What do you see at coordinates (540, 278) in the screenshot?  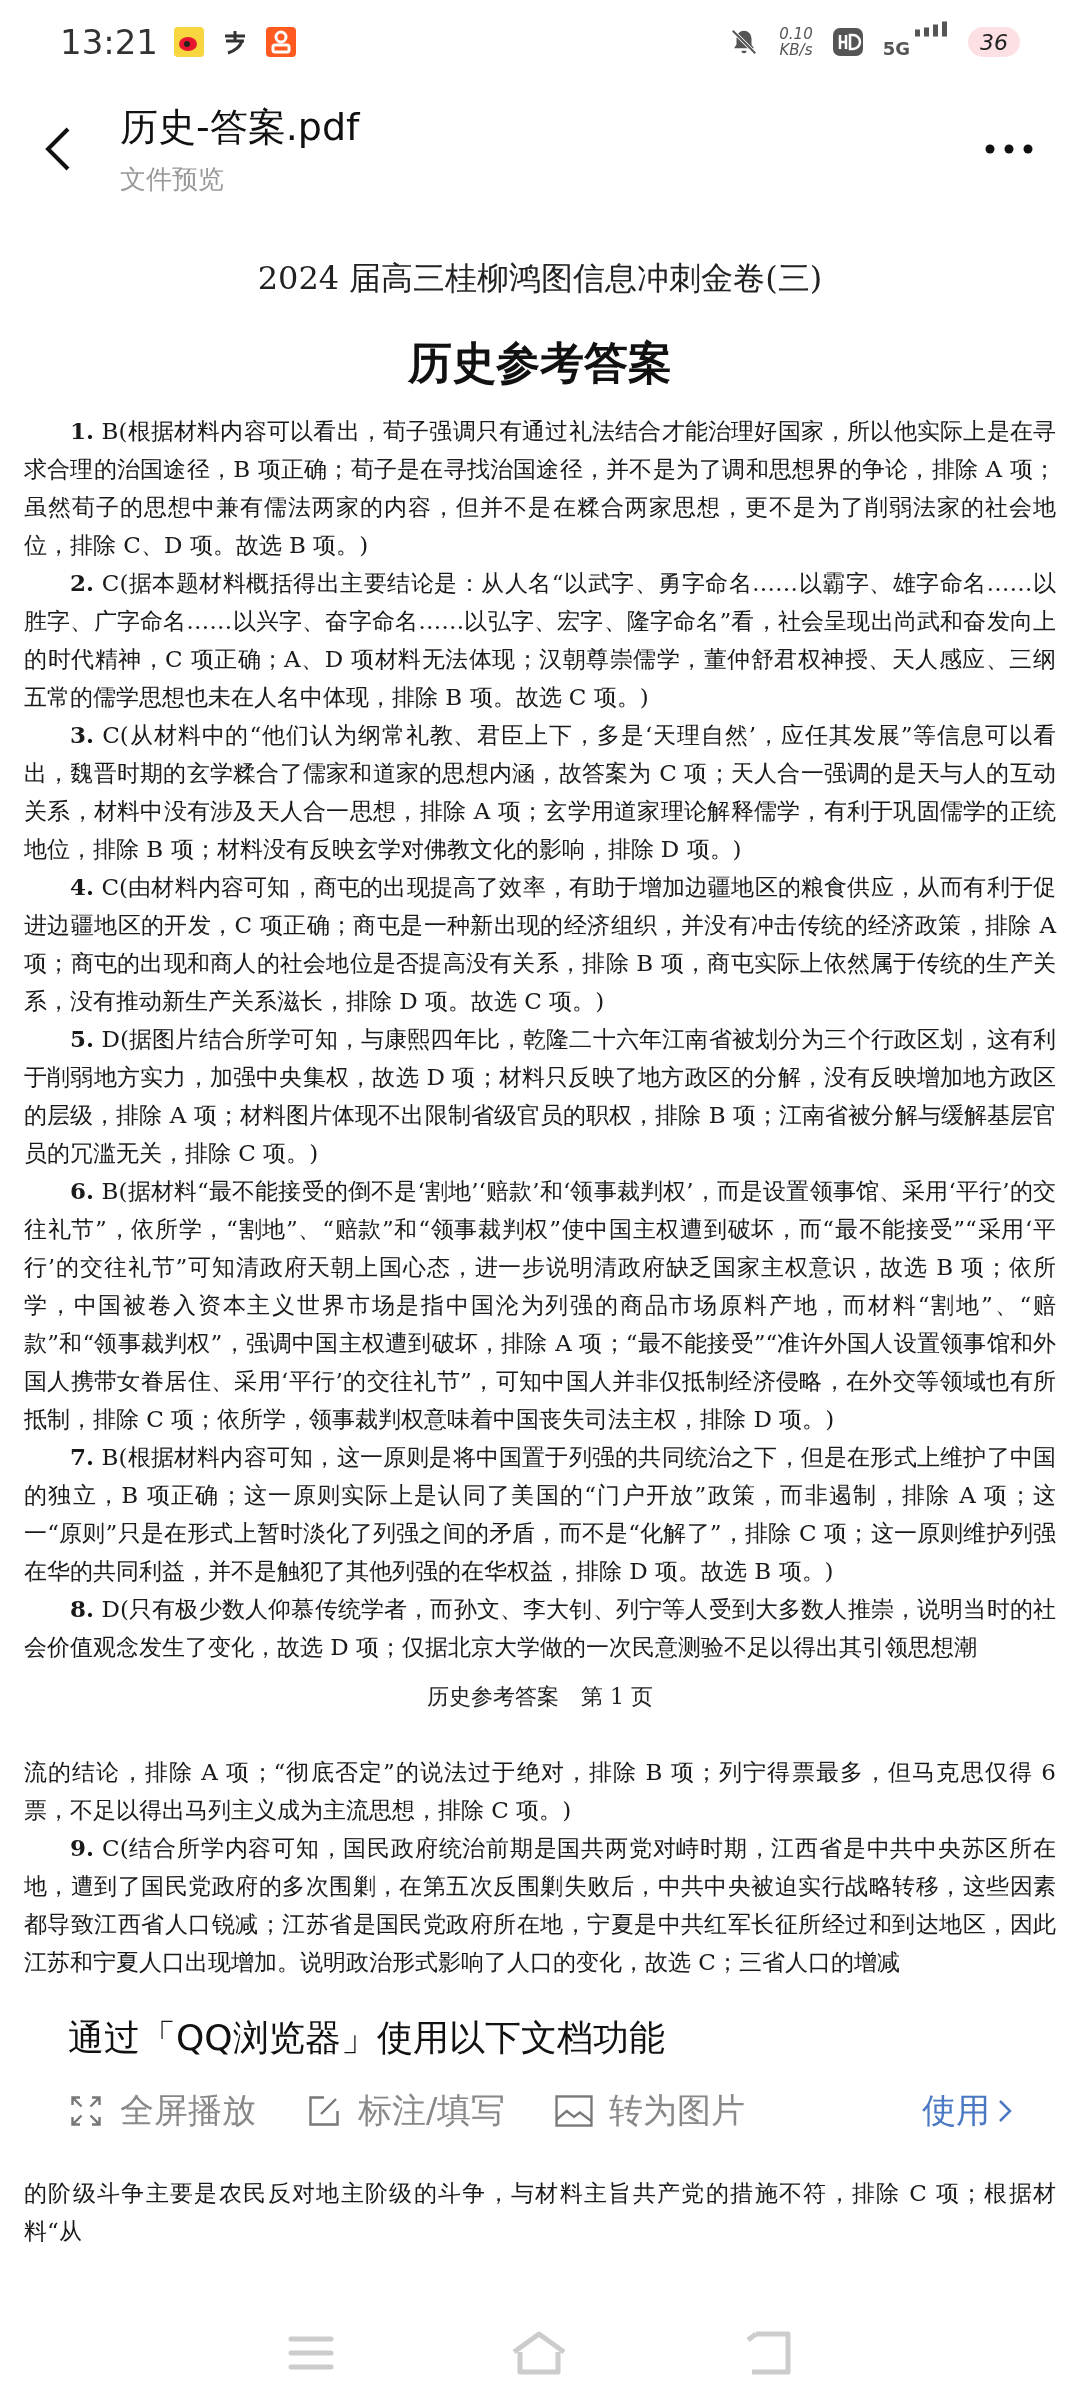 I see `document-title: 2024 届高三桂柳鸿图信息冲刺金卷(三)` at bounding box center [540, 278].